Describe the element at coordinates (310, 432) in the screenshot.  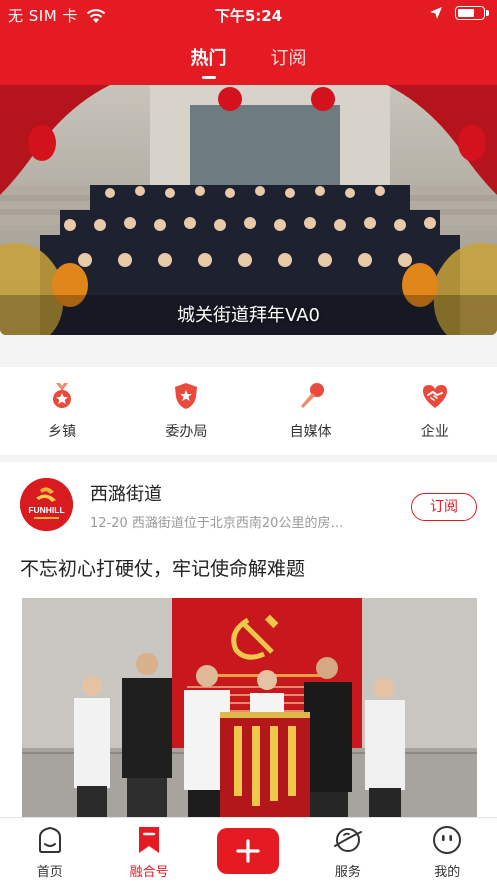
I see `category-label: 自媒体` at that location.